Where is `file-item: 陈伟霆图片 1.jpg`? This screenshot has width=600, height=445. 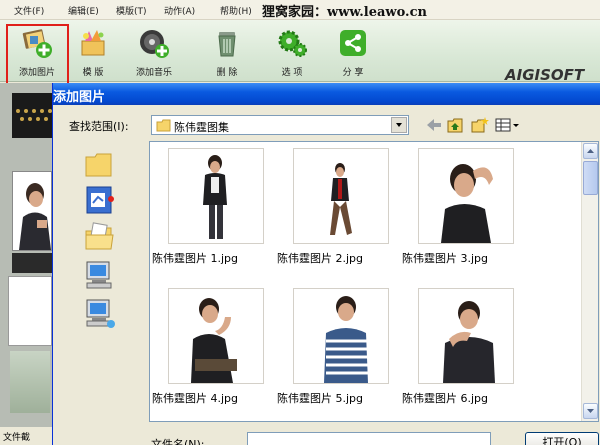 file-item: 陈伟霆图片 1.jpg is located at coordinates (211, 207).